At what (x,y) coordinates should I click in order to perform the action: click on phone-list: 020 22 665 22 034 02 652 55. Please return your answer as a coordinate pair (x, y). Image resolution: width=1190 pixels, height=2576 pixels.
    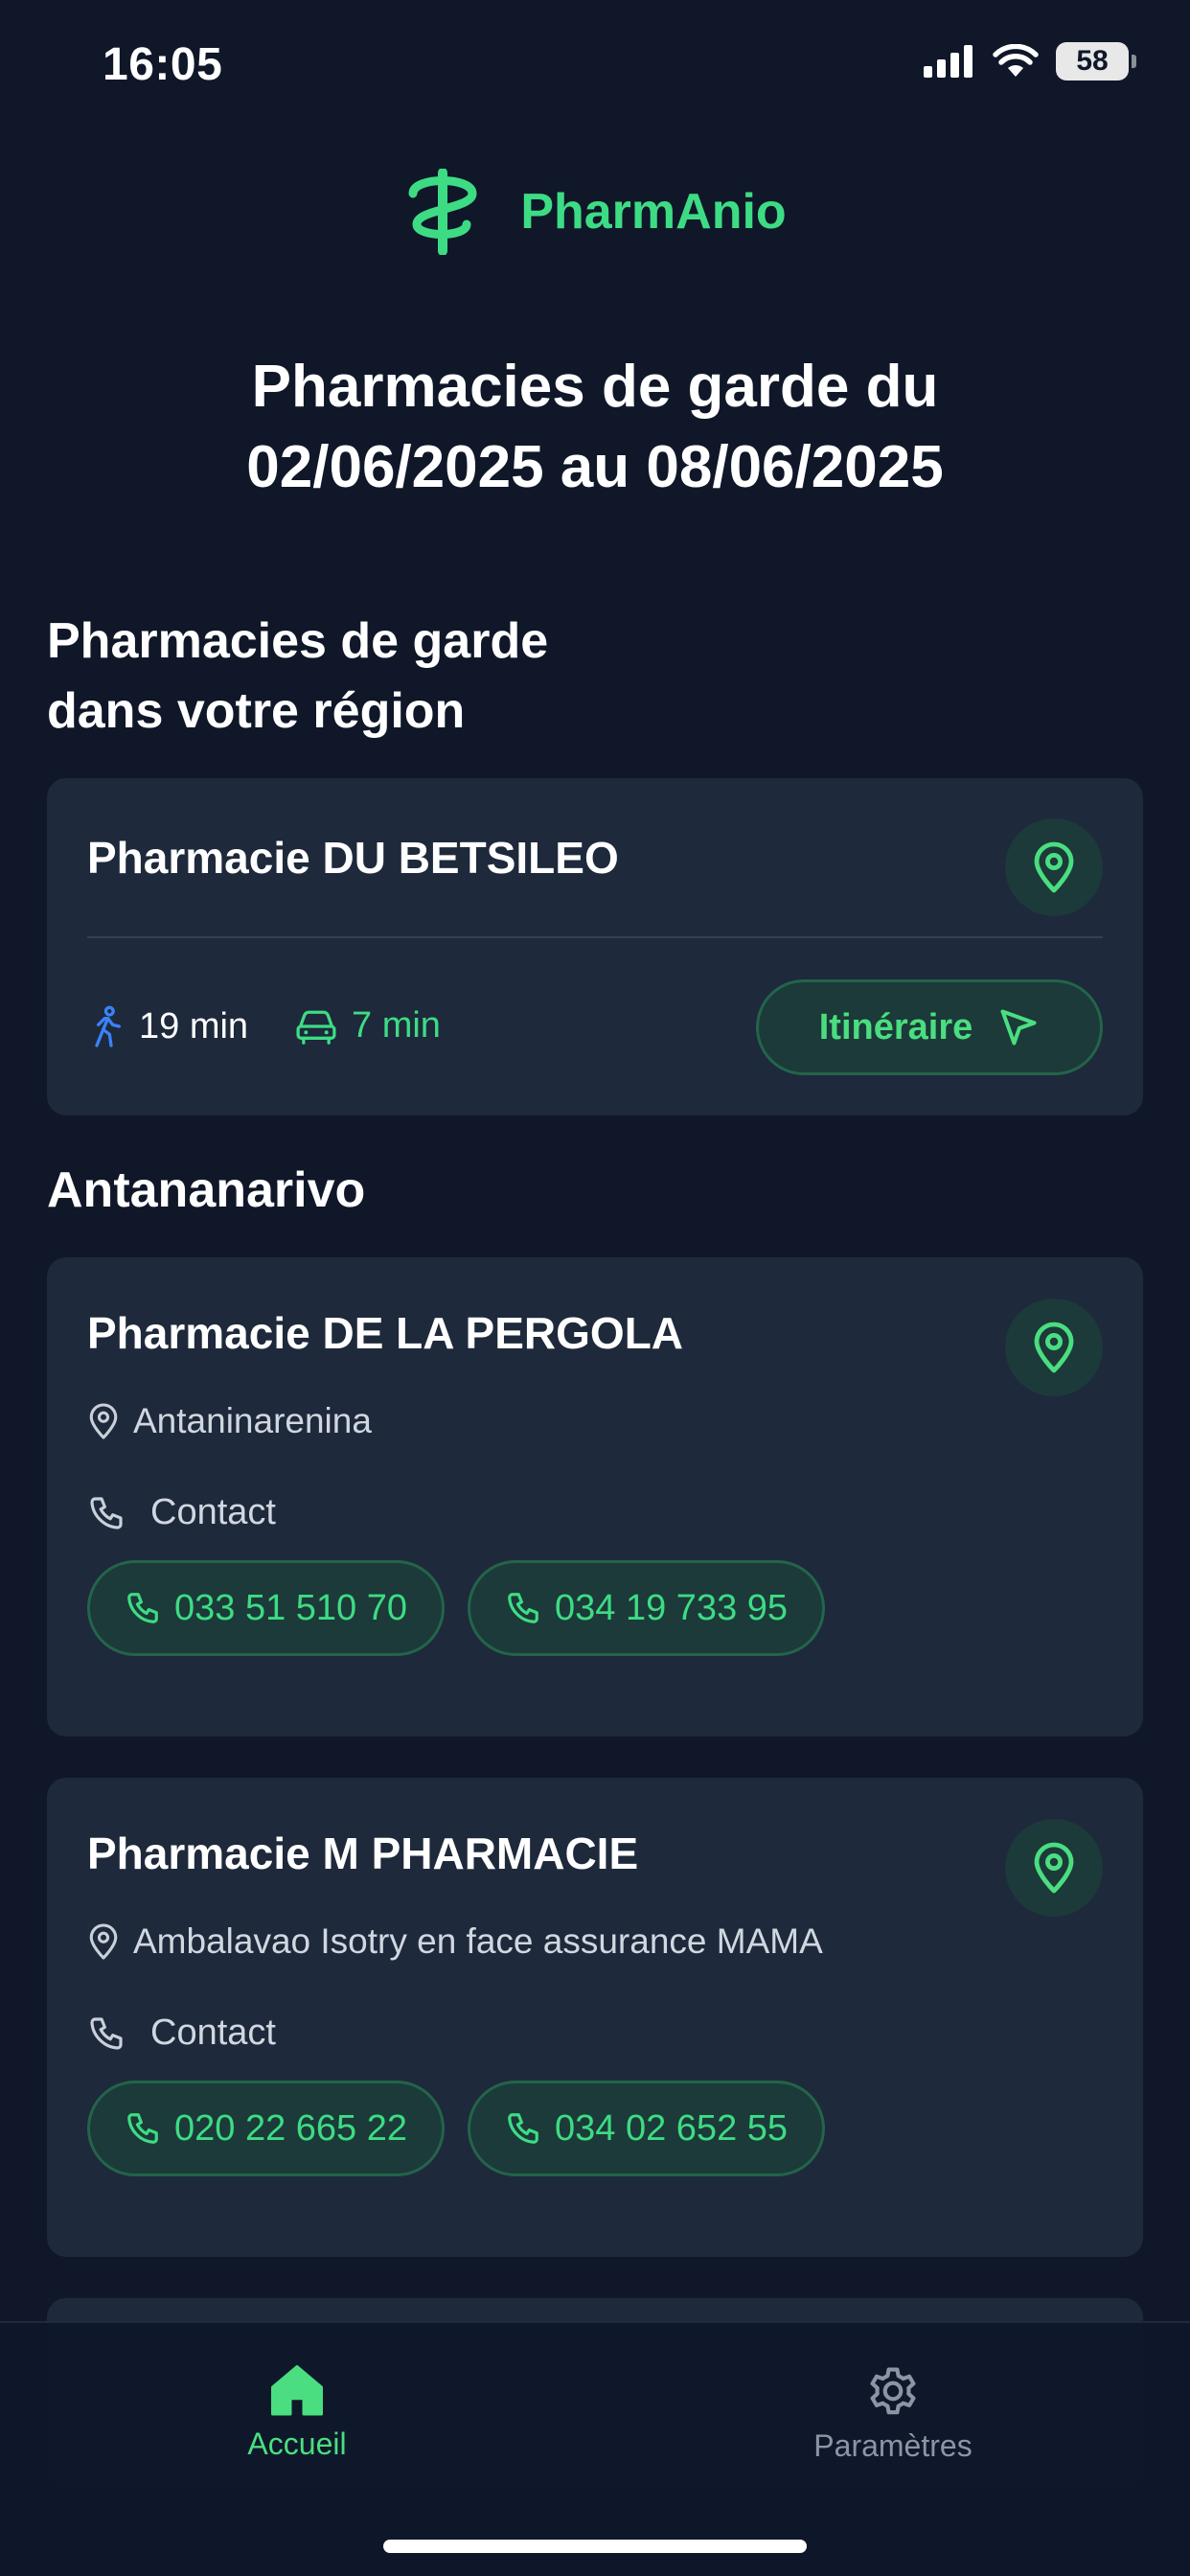
    Looking at the image, I should click on (457, 2128).